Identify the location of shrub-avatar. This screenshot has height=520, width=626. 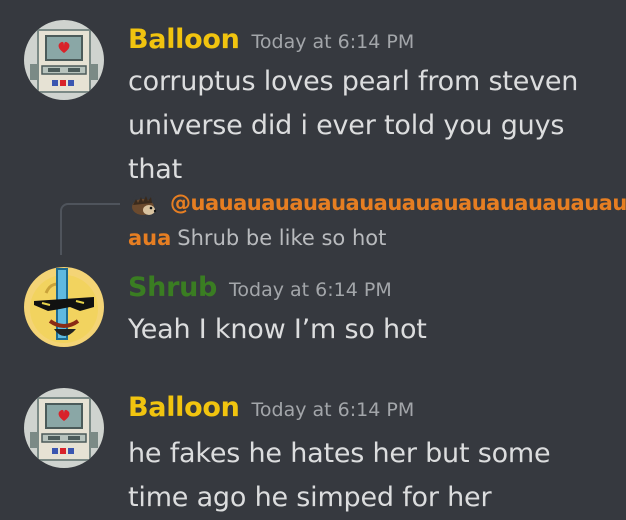
(64, 307).